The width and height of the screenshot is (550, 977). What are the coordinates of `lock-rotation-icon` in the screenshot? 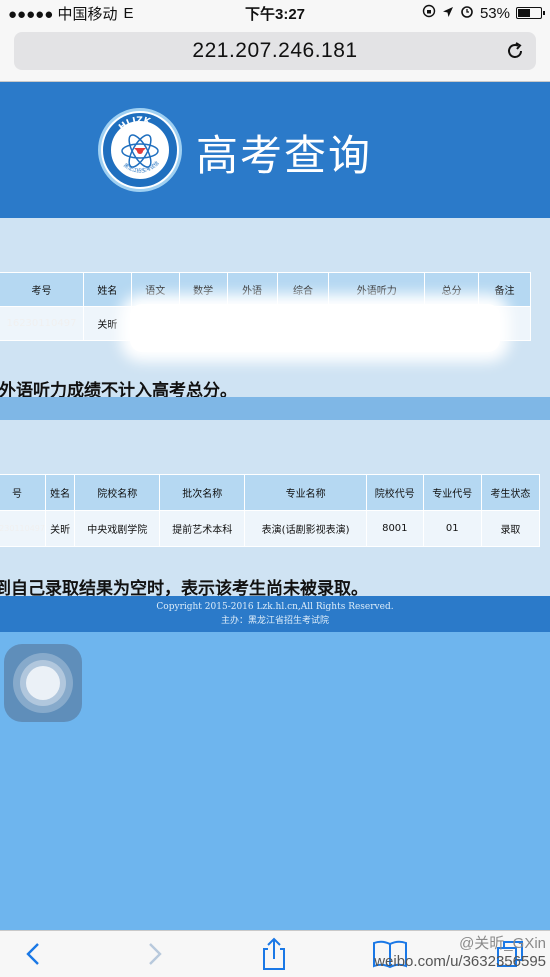 It's located at (429, 13).